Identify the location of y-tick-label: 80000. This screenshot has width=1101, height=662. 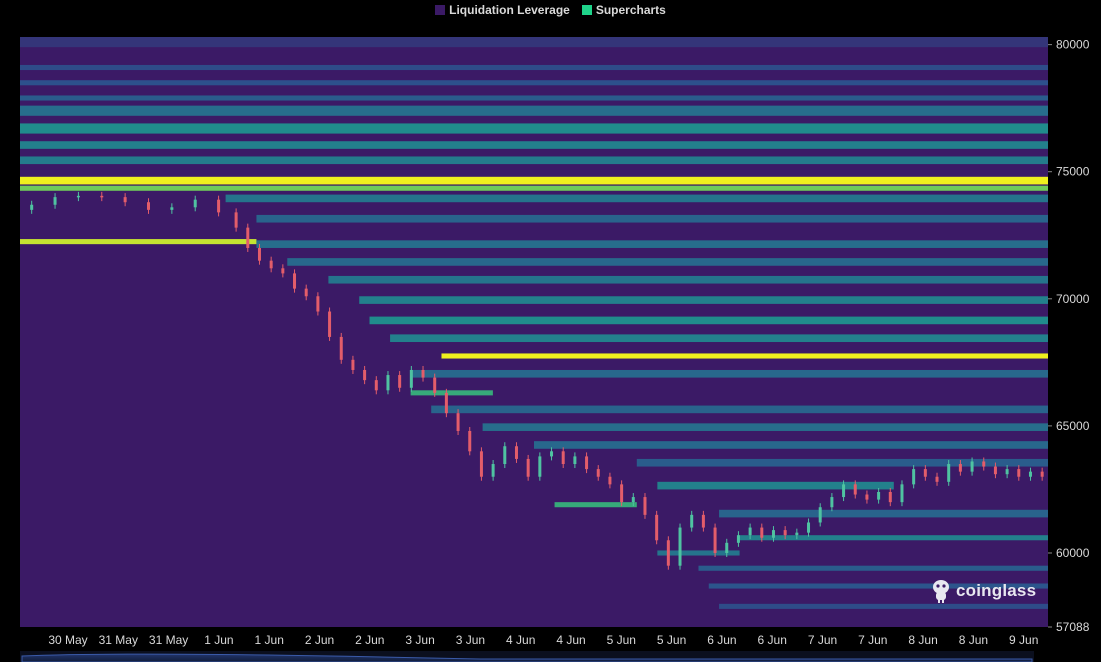
(1073, 45).